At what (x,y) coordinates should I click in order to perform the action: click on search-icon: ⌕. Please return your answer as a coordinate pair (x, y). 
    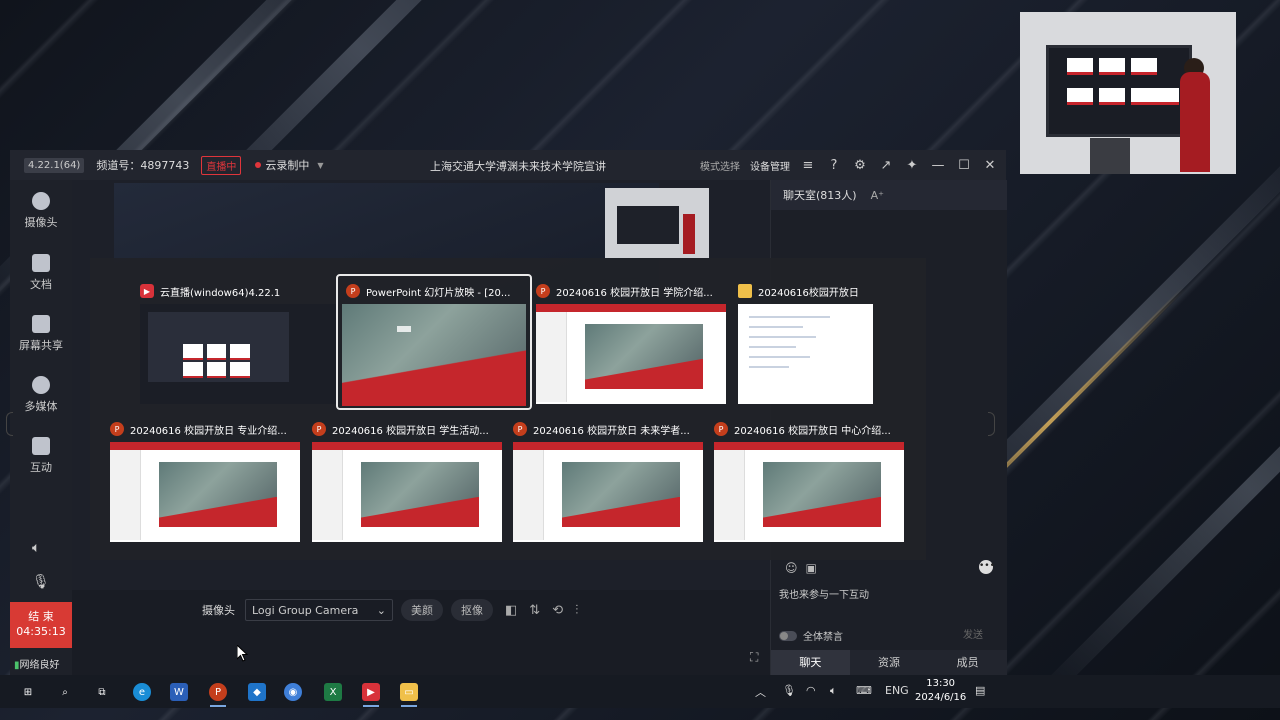
    Looking at the image, I should click on (65, 692).